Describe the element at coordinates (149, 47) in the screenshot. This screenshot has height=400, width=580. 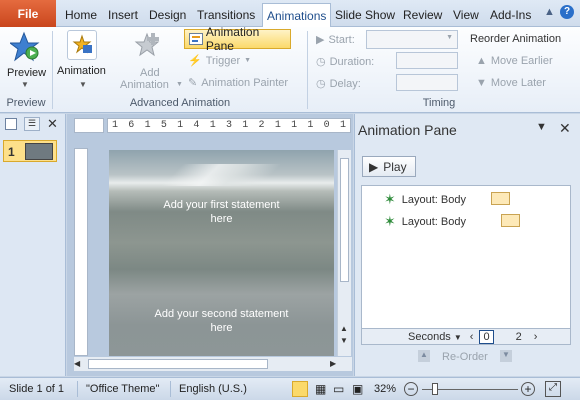
I see `add-animation-icon` at that location.